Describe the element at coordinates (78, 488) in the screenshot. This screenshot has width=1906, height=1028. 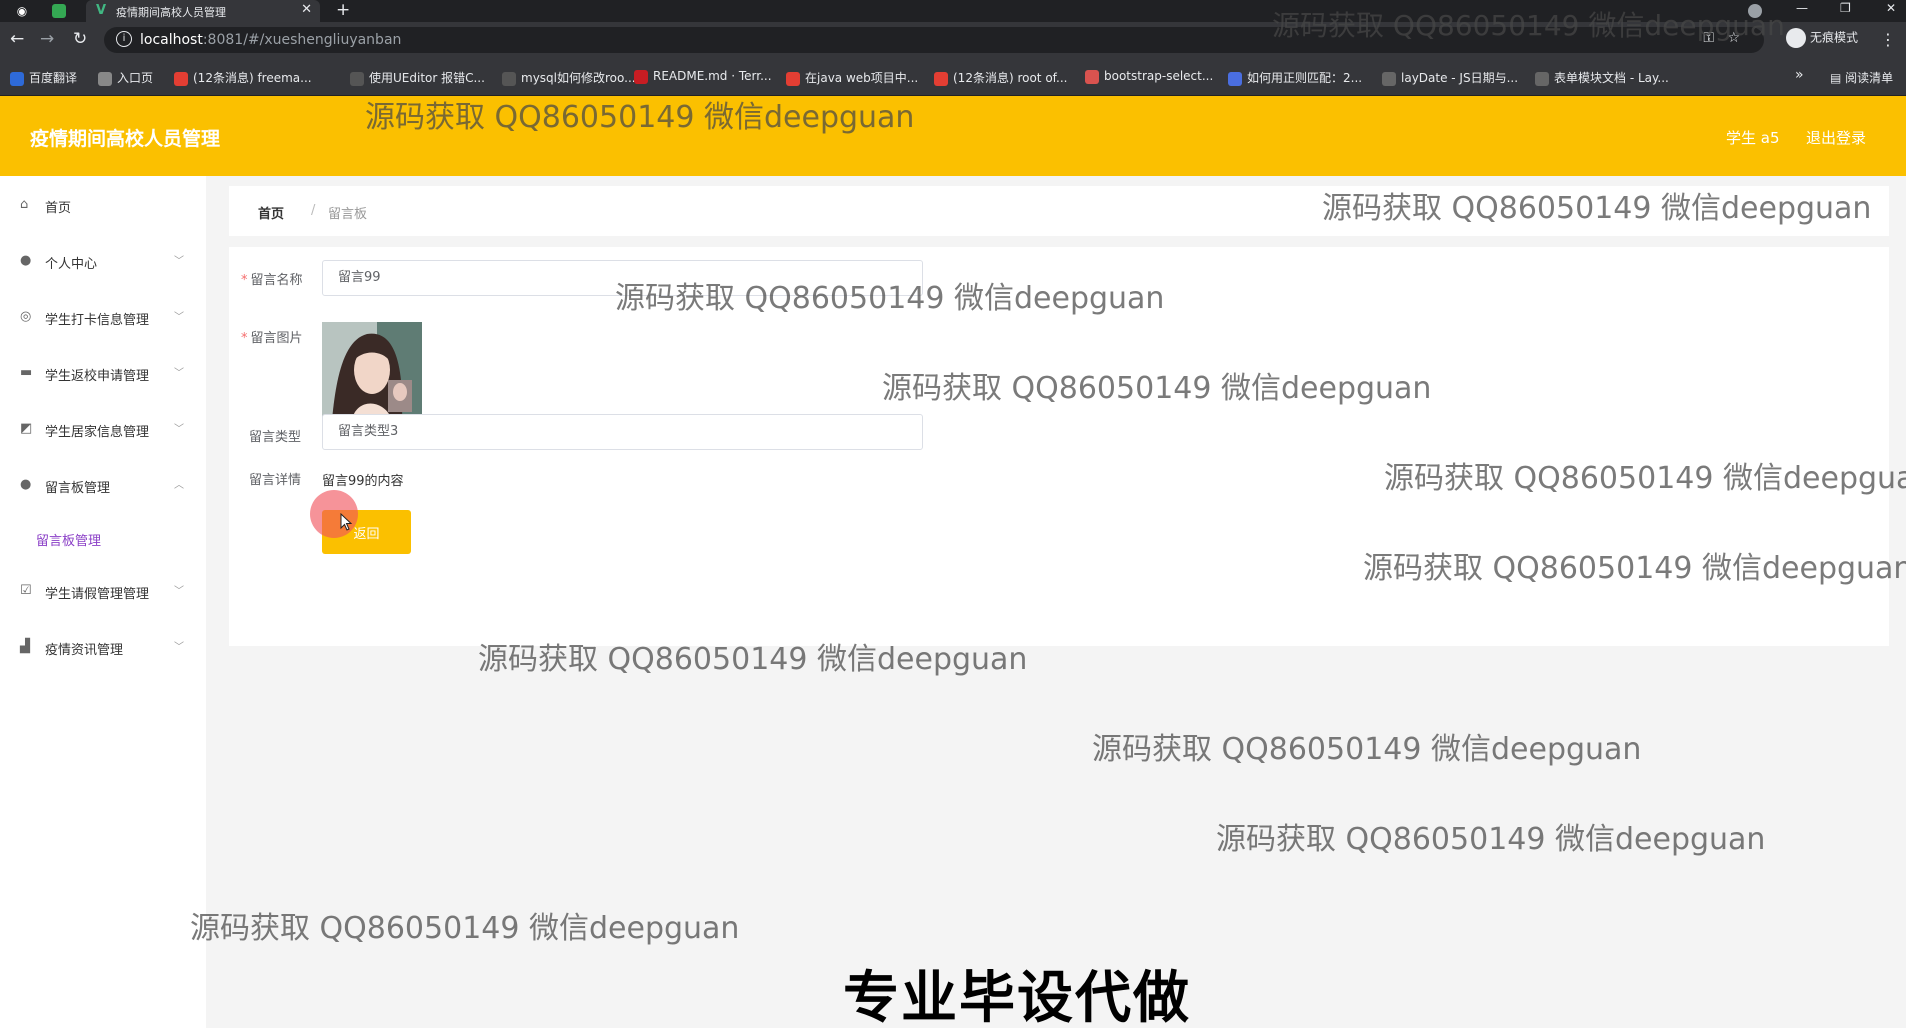
I see `sidebar-item-label: 留言板管理` at that location.